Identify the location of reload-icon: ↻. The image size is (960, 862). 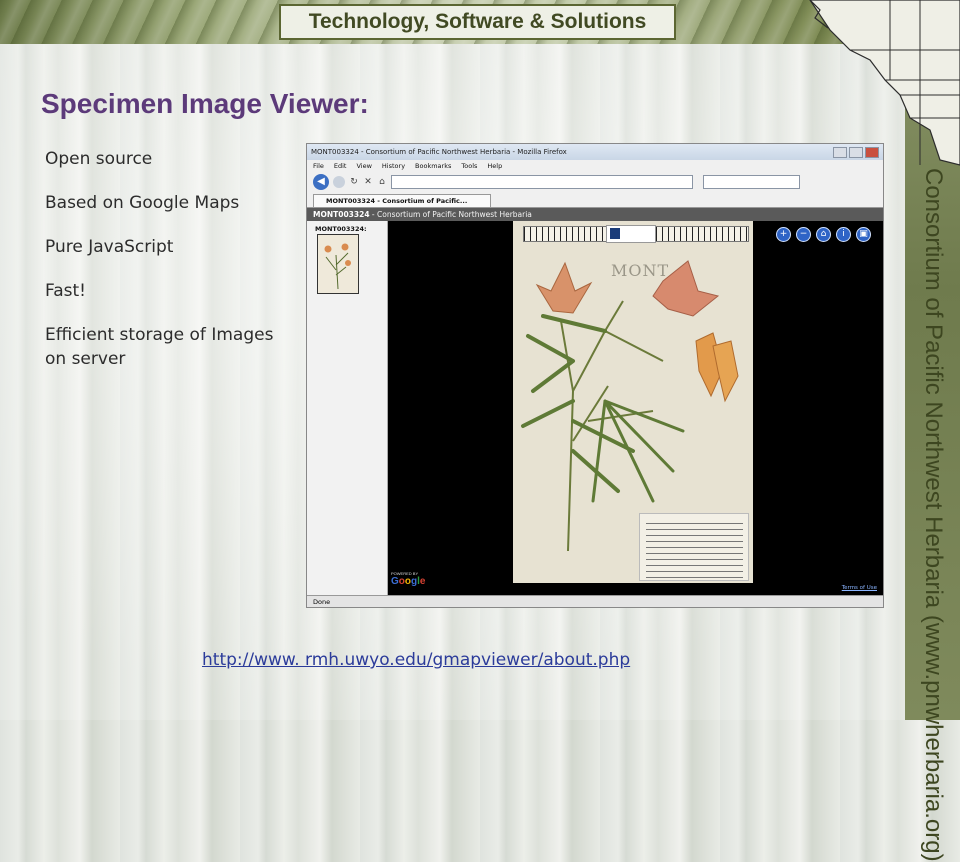
(354, 182).